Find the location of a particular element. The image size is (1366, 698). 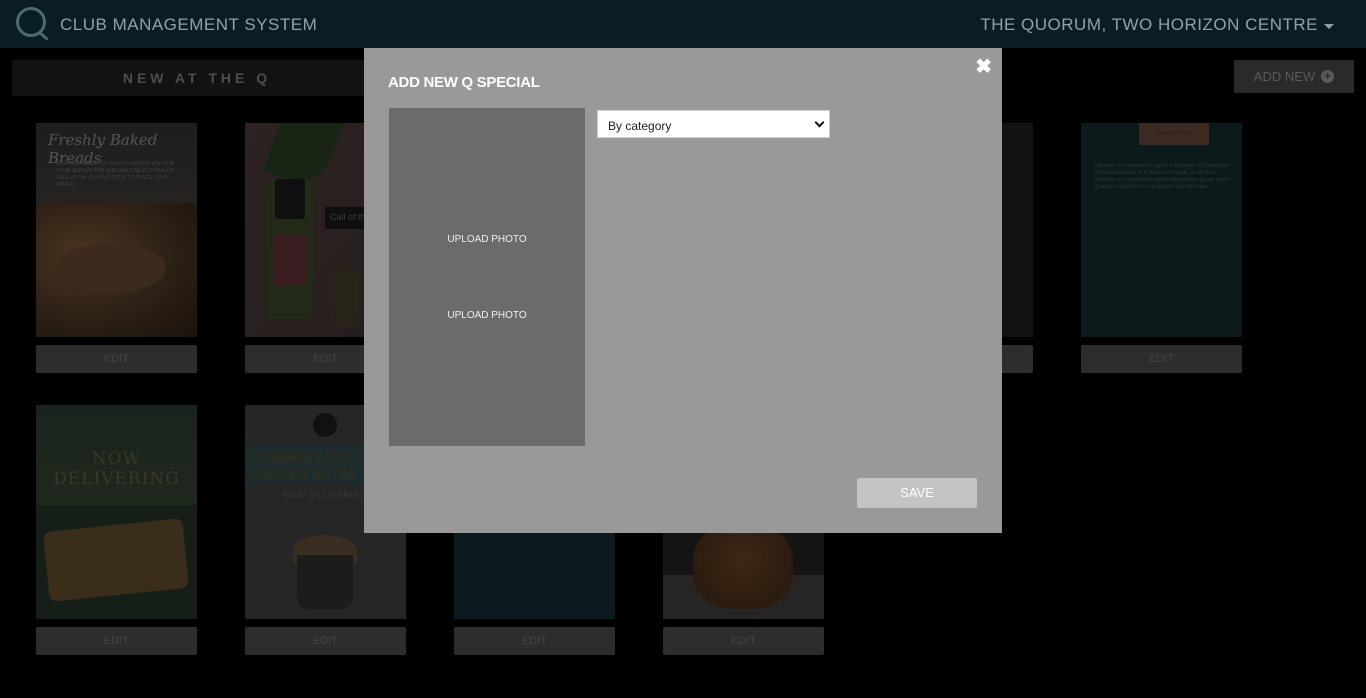

modal-title: ADD NEW Q SPECIAL is located at coordinates (464, 82).